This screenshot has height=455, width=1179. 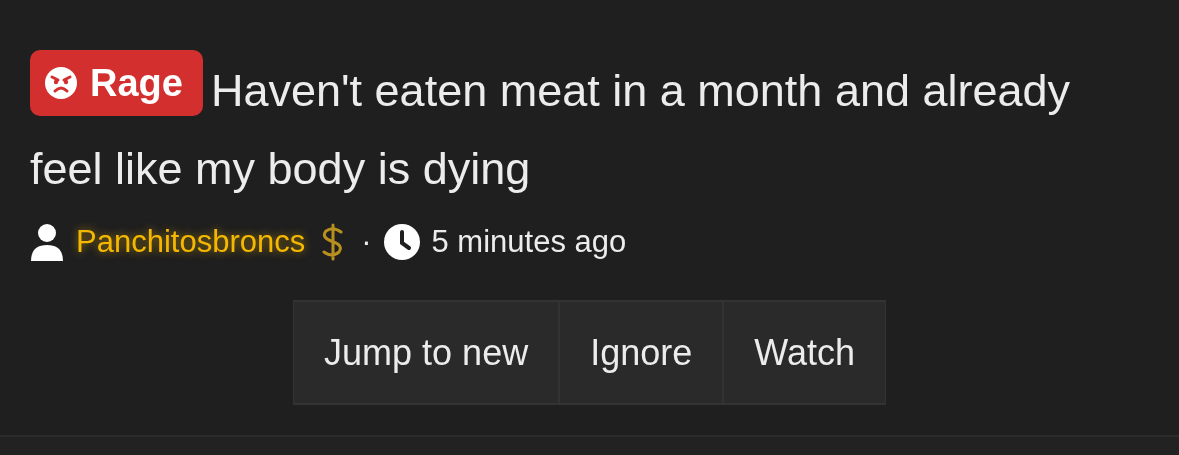 What do you see at coordinates (116, 83) in the screenshot?
I see `prefix-label: Rage` at bounding box center [116, 83].